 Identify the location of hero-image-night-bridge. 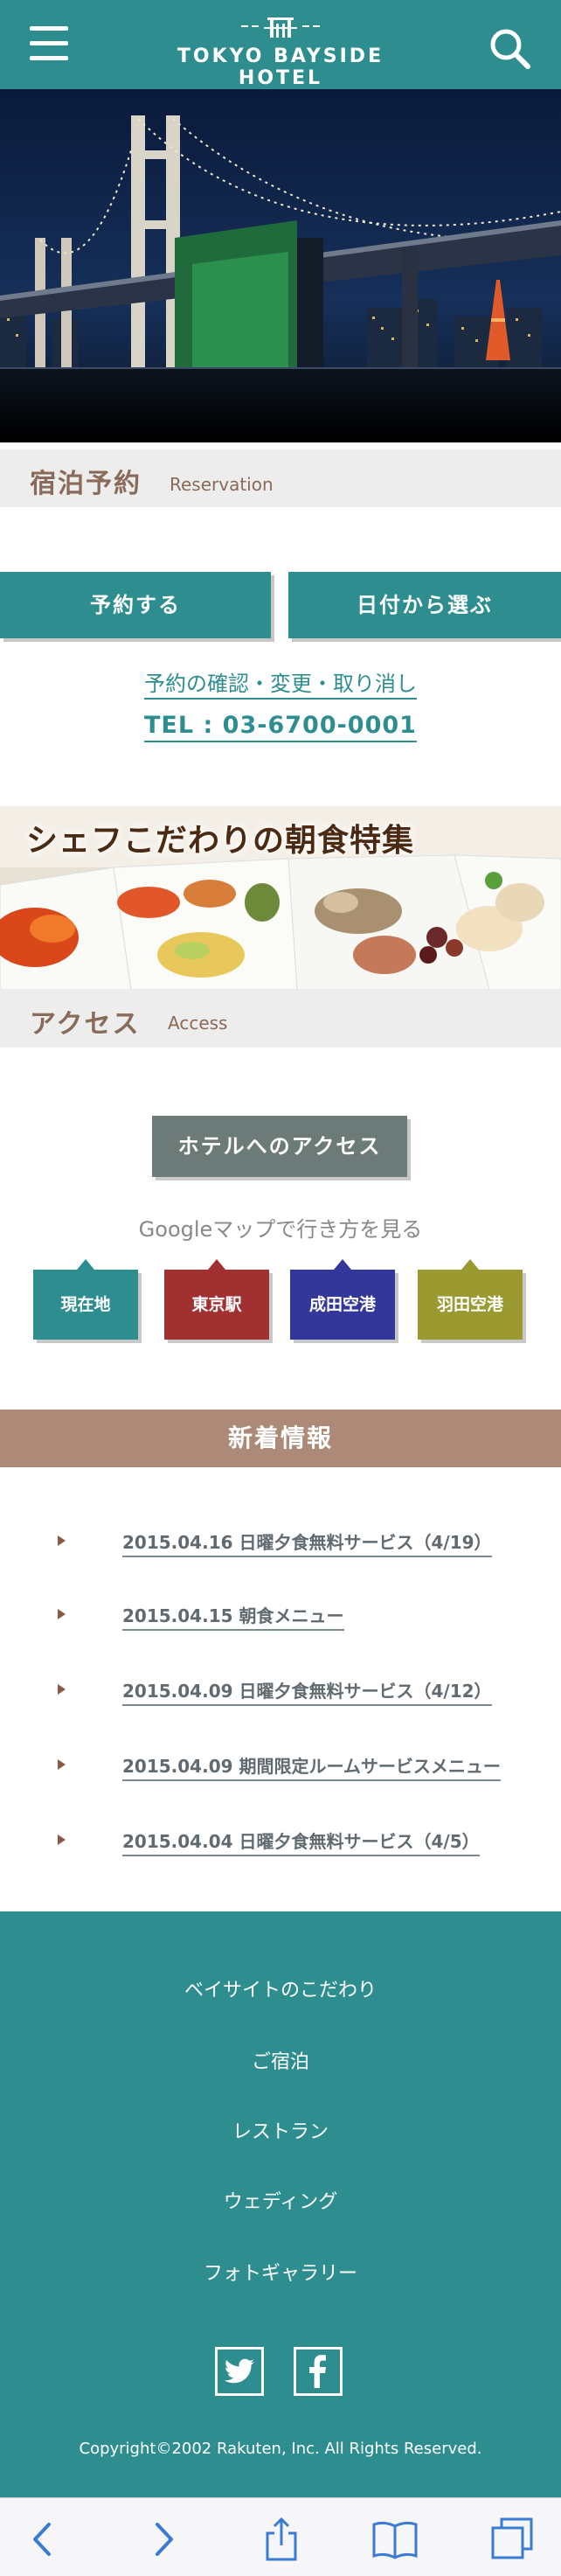
(280, 265).